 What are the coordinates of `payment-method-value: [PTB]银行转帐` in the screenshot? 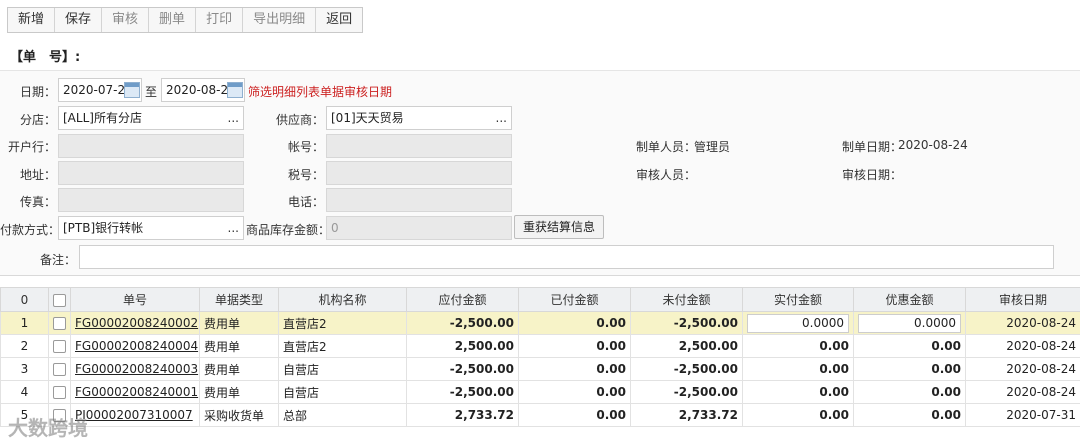 It's located at (103, 228).